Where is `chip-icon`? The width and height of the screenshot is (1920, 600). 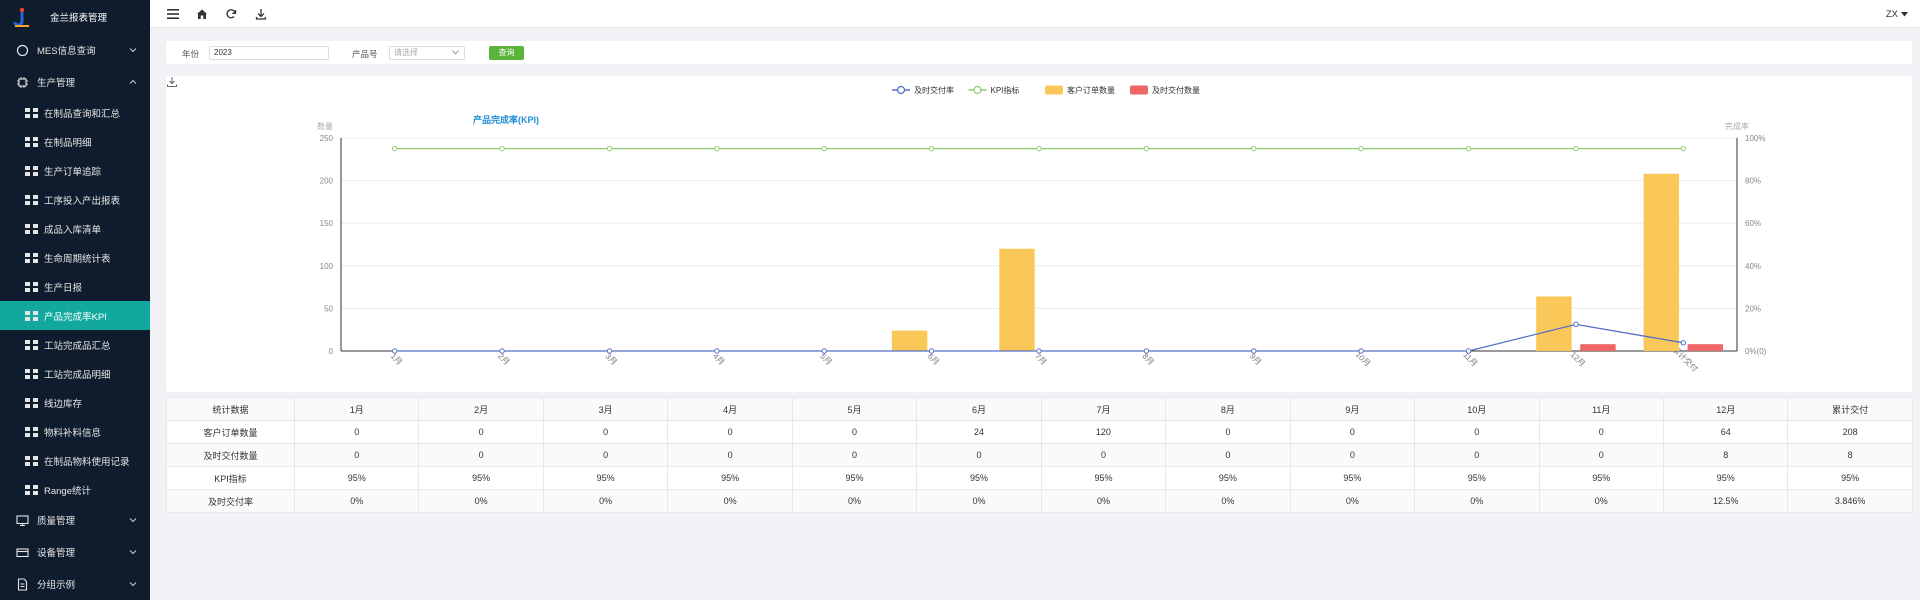 chip-icon is located at coordinates (22, 82).